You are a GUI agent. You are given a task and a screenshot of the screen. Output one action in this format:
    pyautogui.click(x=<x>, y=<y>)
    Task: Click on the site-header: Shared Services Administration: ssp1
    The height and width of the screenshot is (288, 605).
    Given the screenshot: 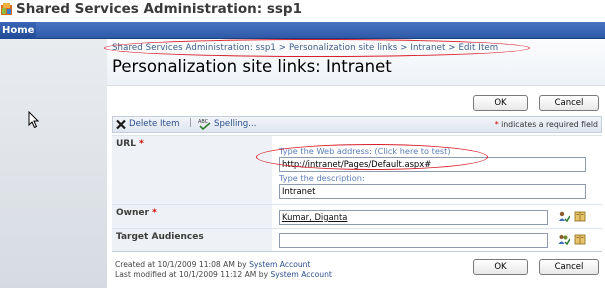 What is the action you would take?
    pyautogui.click(x=302, y=11)
    